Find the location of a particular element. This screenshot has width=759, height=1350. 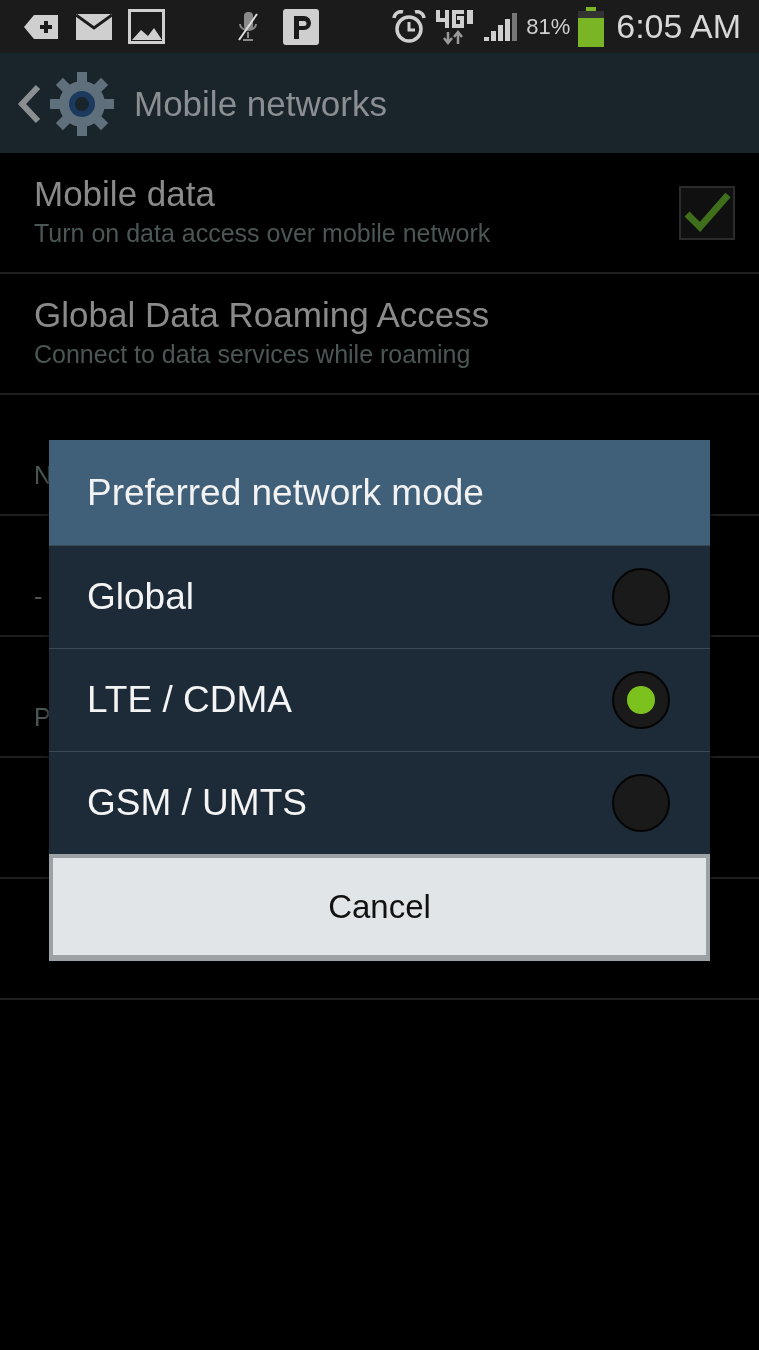

back-button is located at coordinates (65, 104).